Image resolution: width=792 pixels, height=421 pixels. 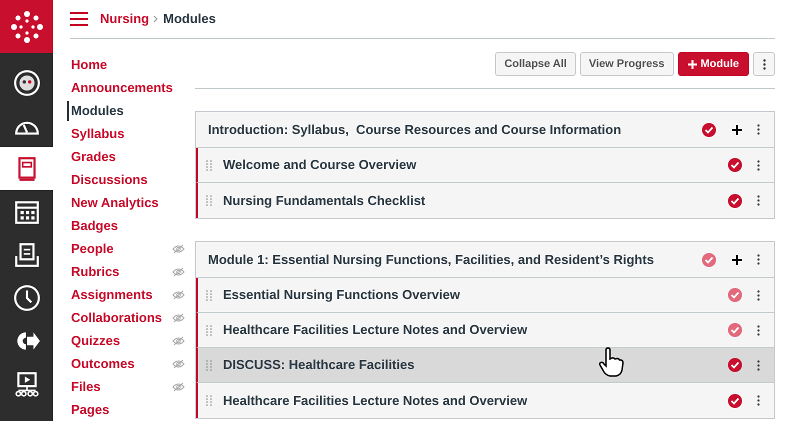 I want to click on course-nav-link: Announcements, so click(x=121, y=88).